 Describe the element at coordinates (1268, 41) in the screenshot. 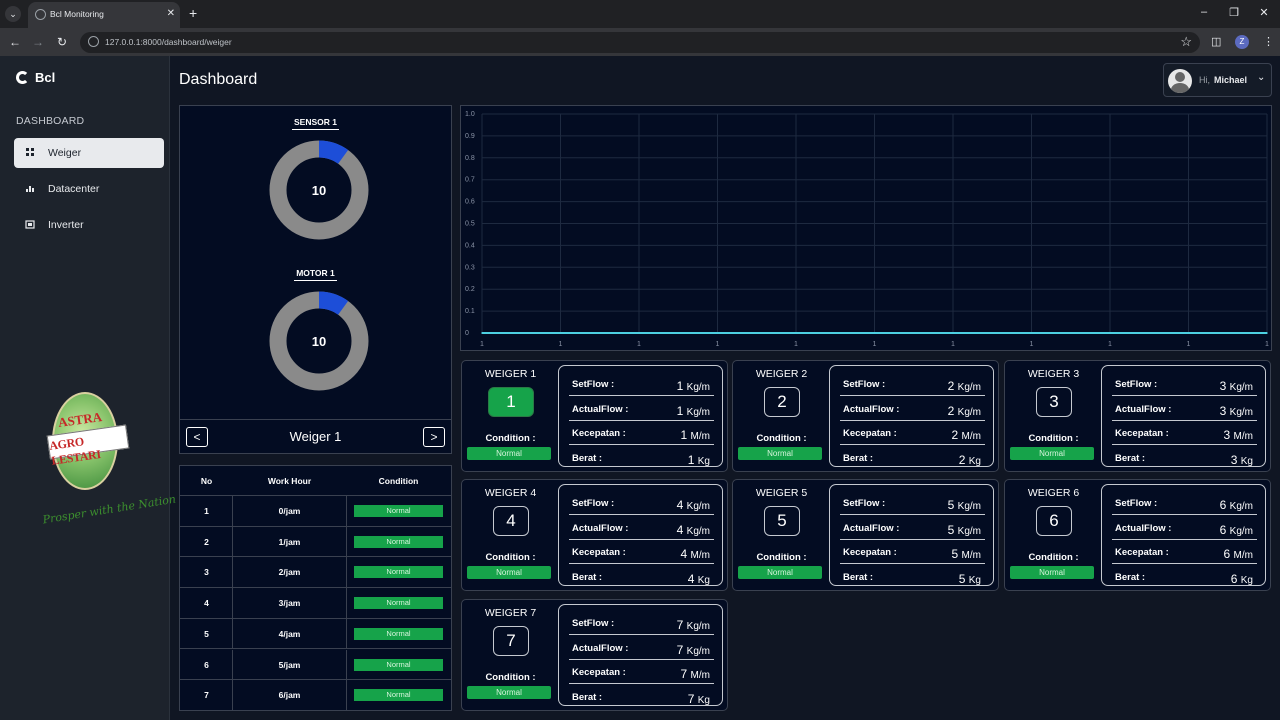

I see `browser-menu-icon: ⋮` at that location.